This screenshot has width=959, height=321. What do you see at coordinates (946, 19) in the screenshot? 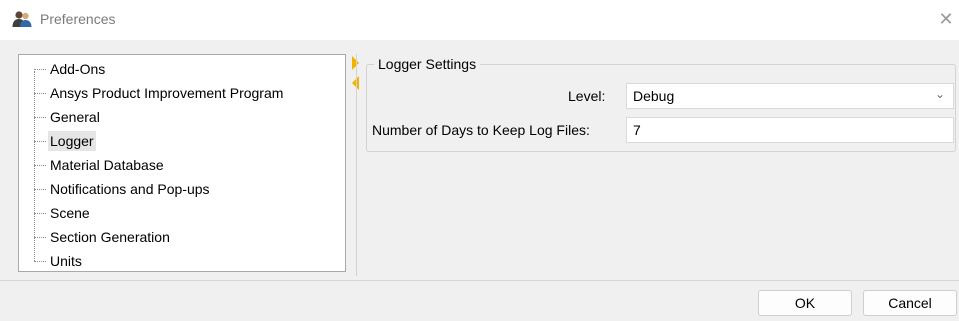
I see `close-icon: ✕` at bounding box center [946, 19].